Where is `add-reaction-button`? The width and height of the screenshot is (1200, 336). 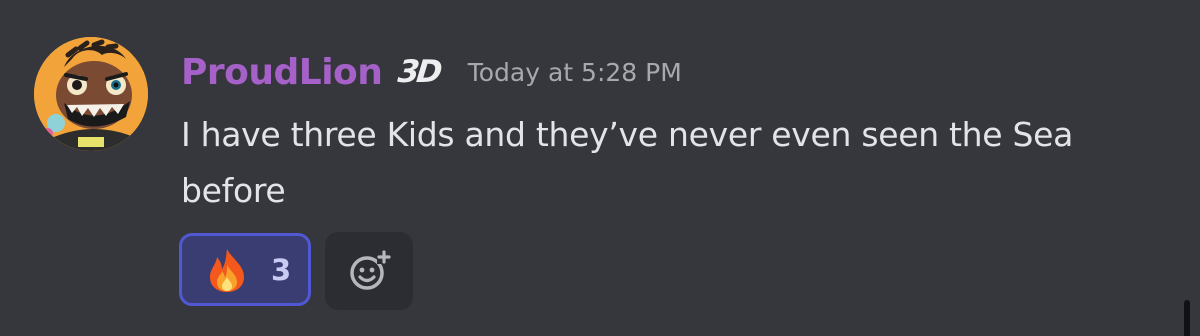
add-reaction-button is located at coordinates (369, 271).